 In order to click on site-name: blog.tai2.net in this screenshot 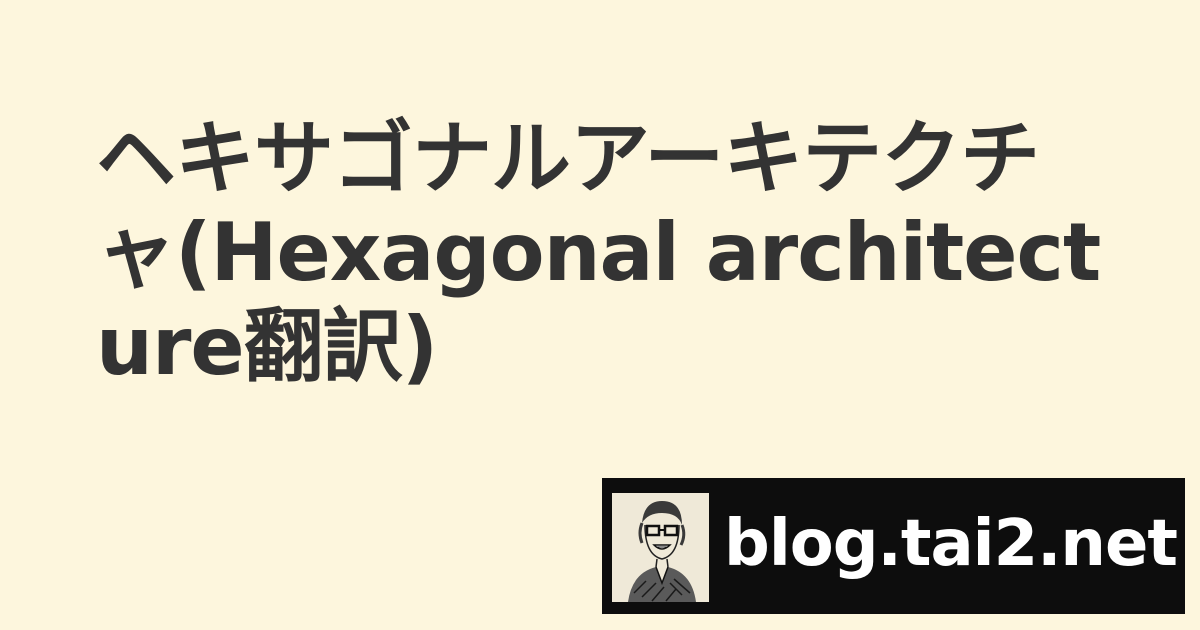, I will do `click(951, 544)`.